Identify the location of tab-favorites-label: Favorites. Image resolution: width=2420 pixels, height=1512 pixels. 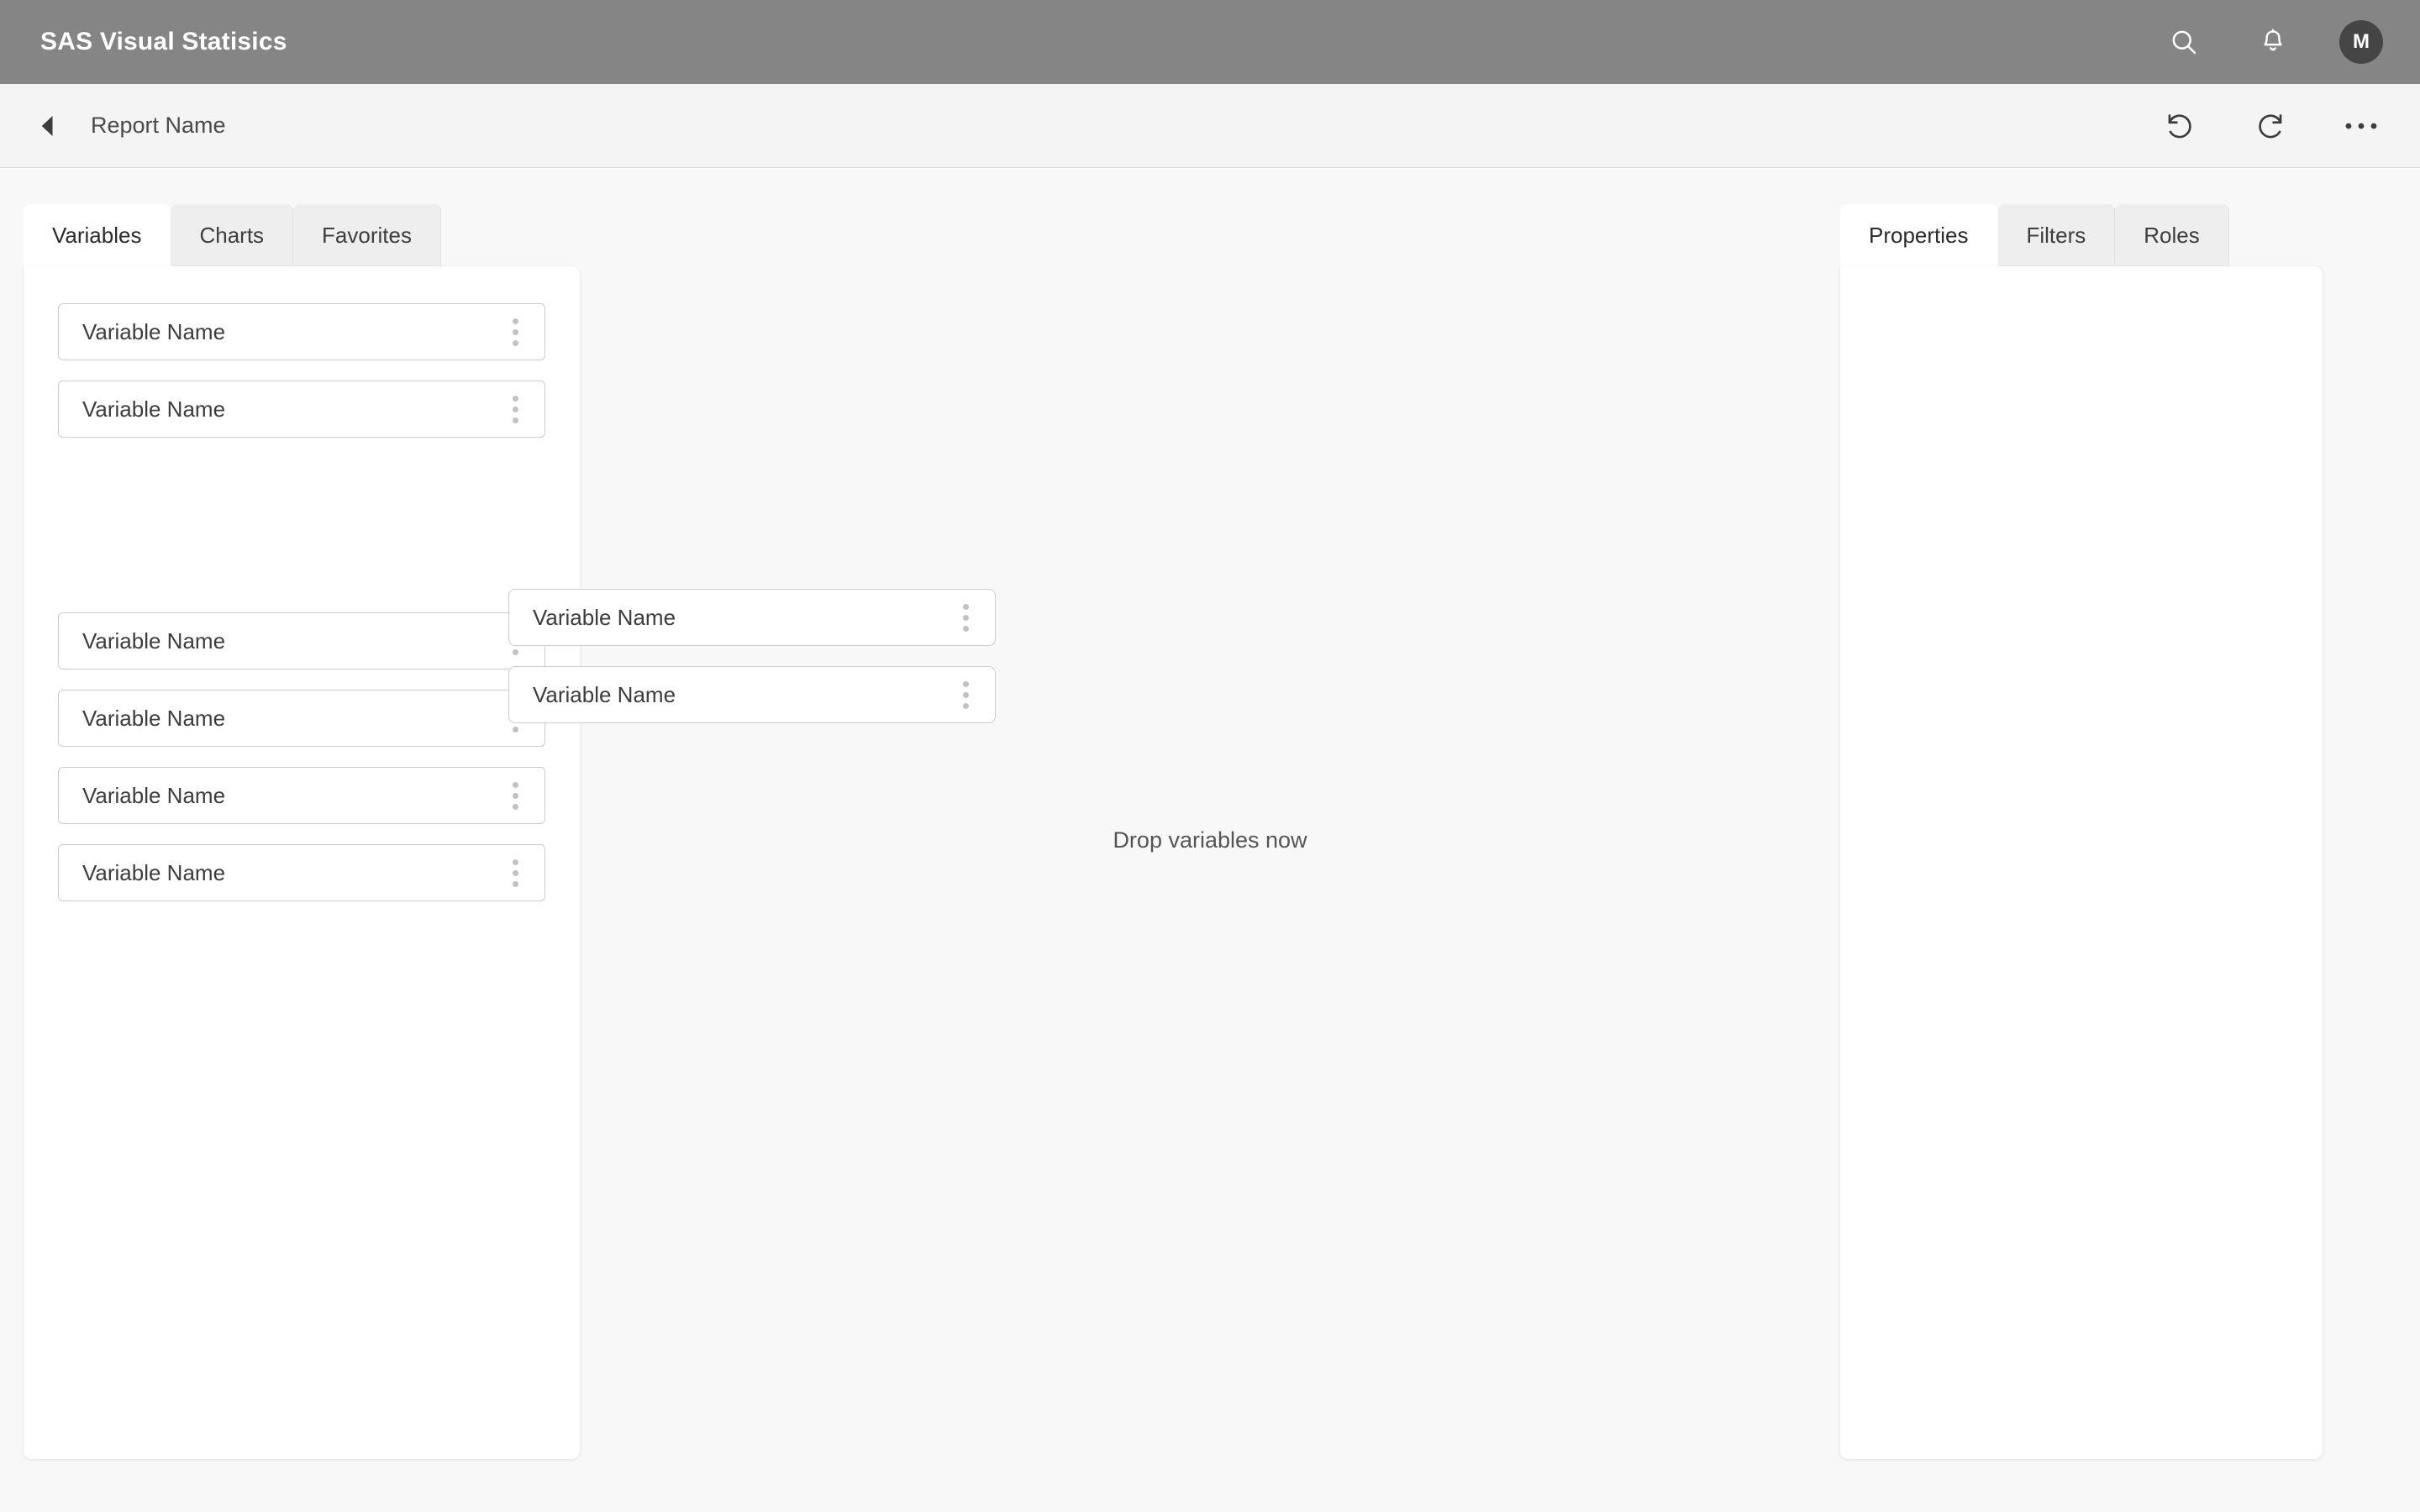
(367, 235).